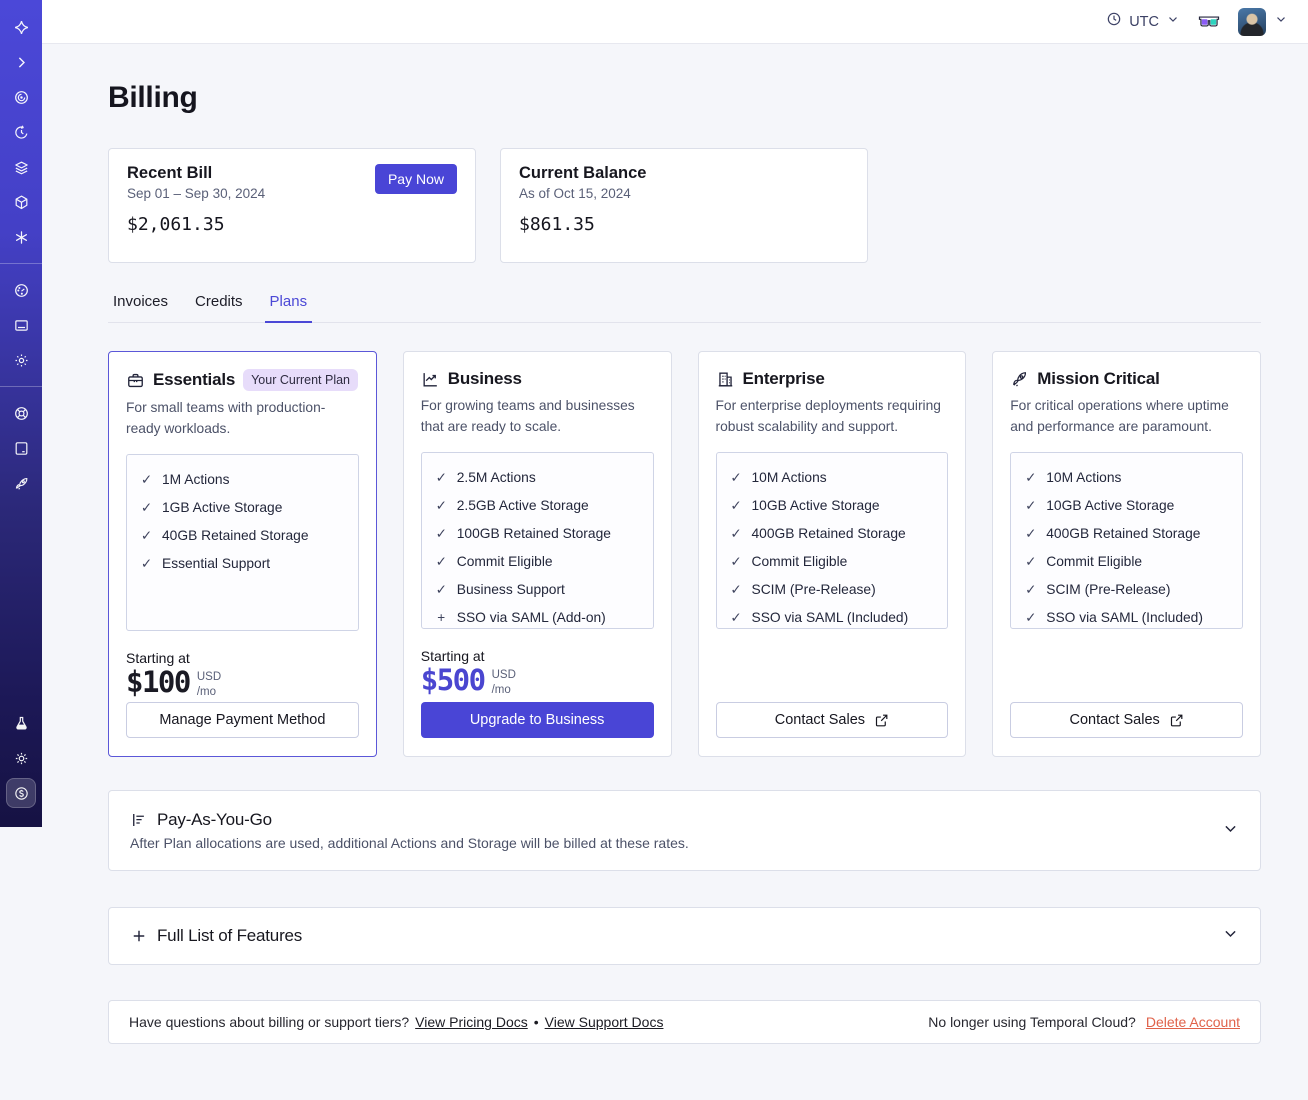 The image size is (1308, 1100). I want to click on currency-label: USD, so click(209, 676).